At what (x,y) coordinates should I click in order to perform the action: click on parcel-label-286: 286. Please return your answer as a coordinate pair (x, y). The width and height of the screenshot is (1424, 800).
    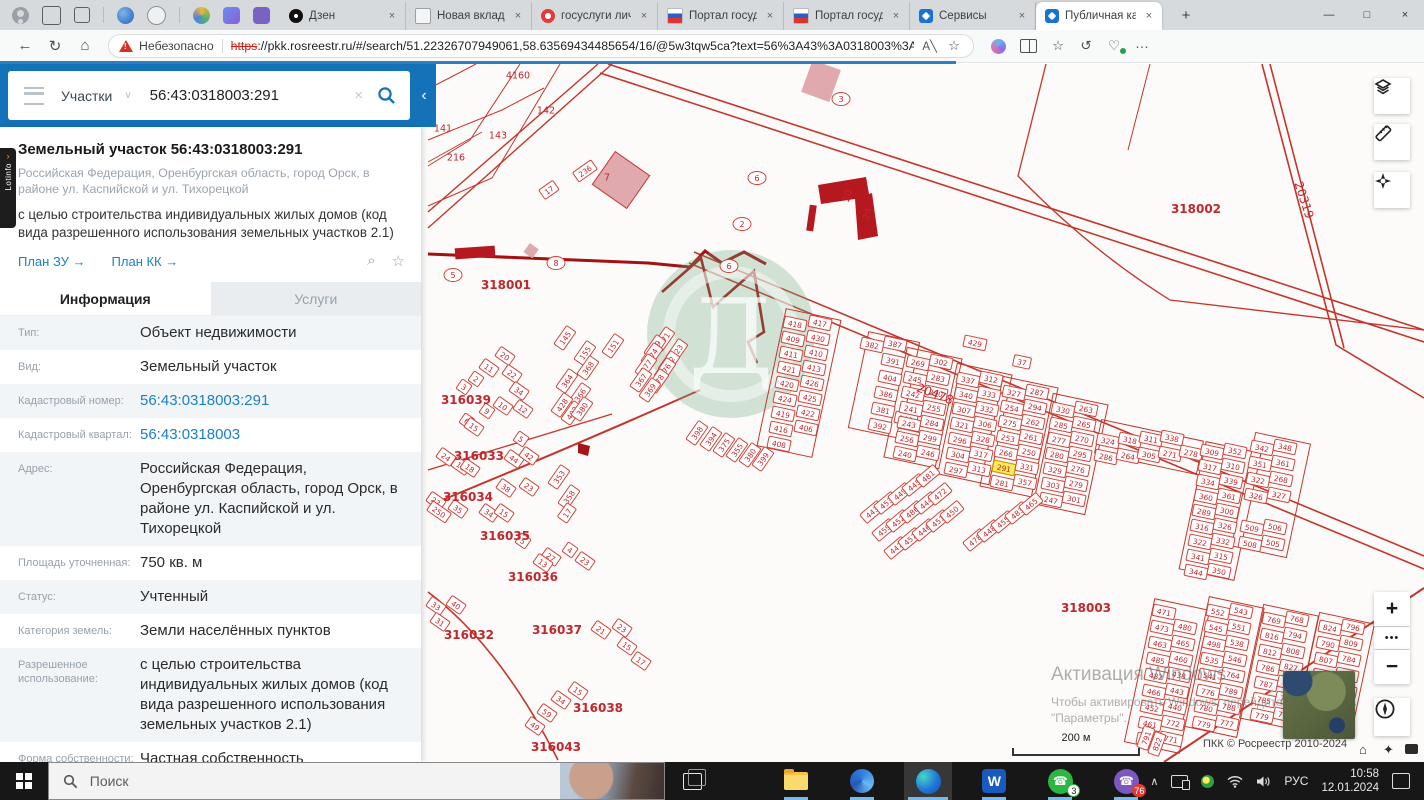
    Looking at the image, I should click on (1106, 457).